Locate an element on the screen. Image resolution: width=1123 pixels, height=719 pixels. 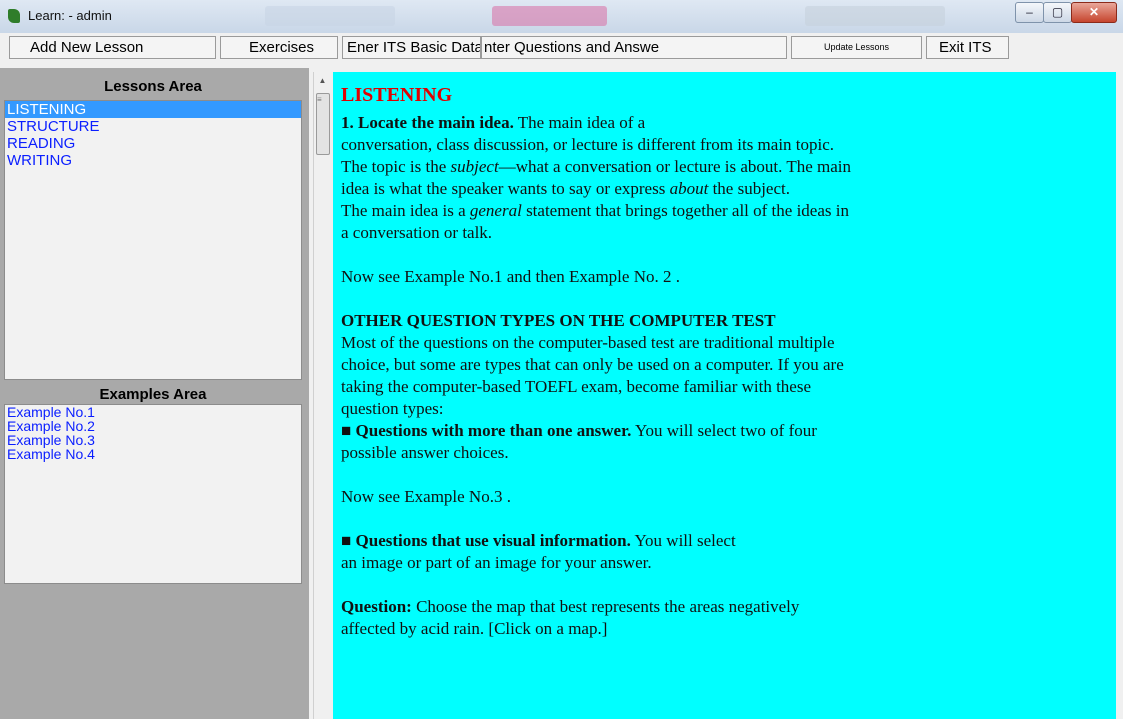
list-item-structure: STRUCTURE is located at coordinates (153, 126).